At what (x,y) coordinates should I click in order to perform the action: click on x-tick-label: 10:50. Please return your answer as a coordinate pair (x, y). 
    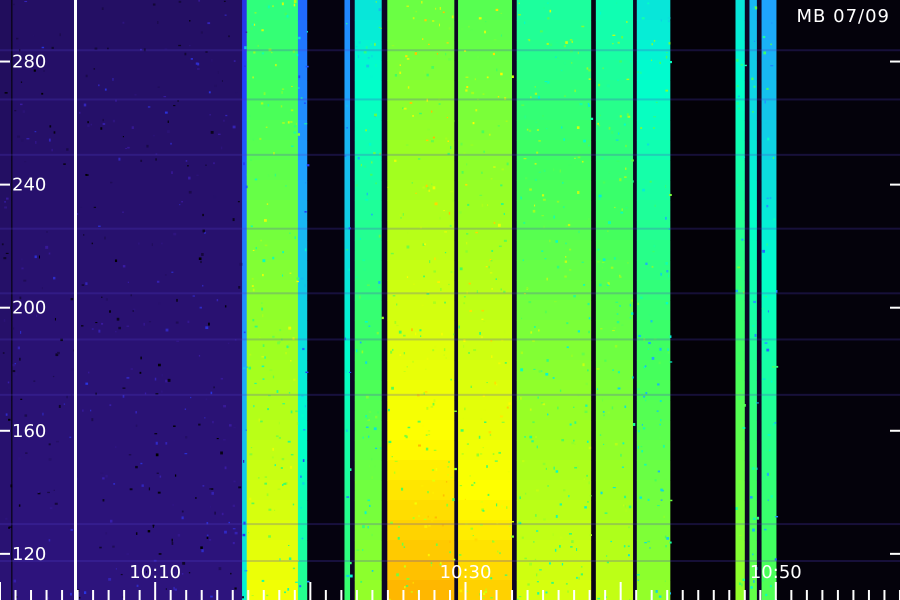
    Looking at the image, I should click on (776, 572).